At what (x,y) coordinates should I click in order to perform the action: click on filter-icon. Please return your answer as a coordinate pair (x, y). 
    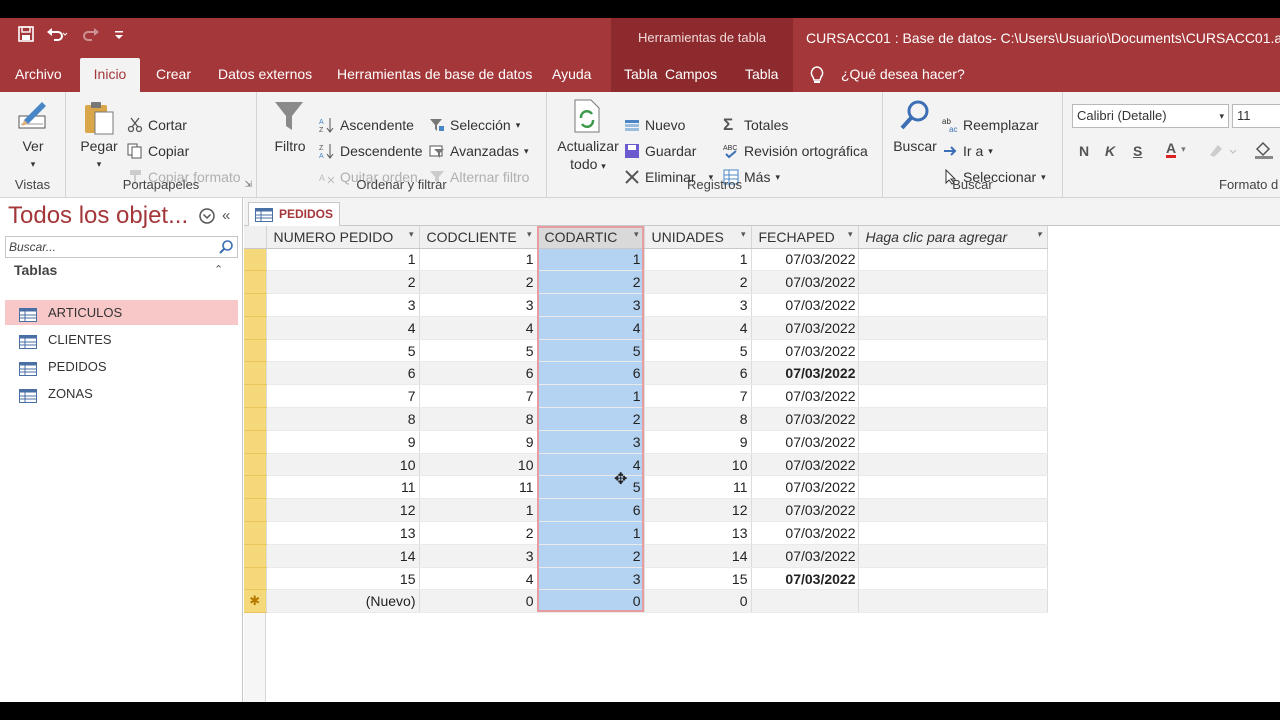
    Looking at the image, I should click on (289, 118).